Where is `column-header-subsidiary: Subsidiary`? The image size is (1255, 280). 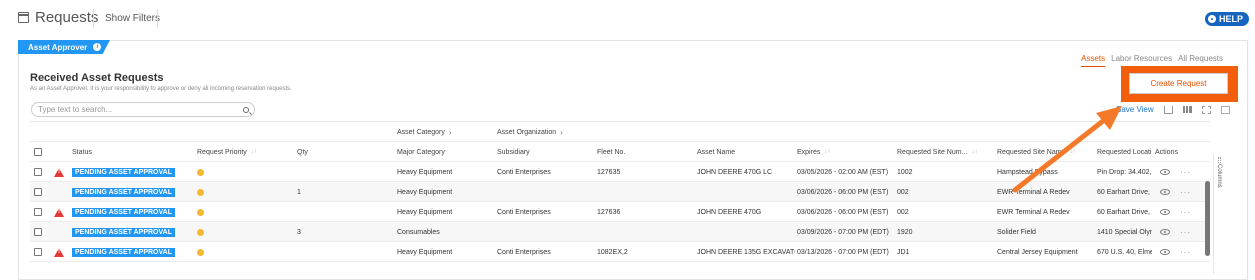 column-header-subsidiary: Subsidiary is located at coordinates (513, 152).